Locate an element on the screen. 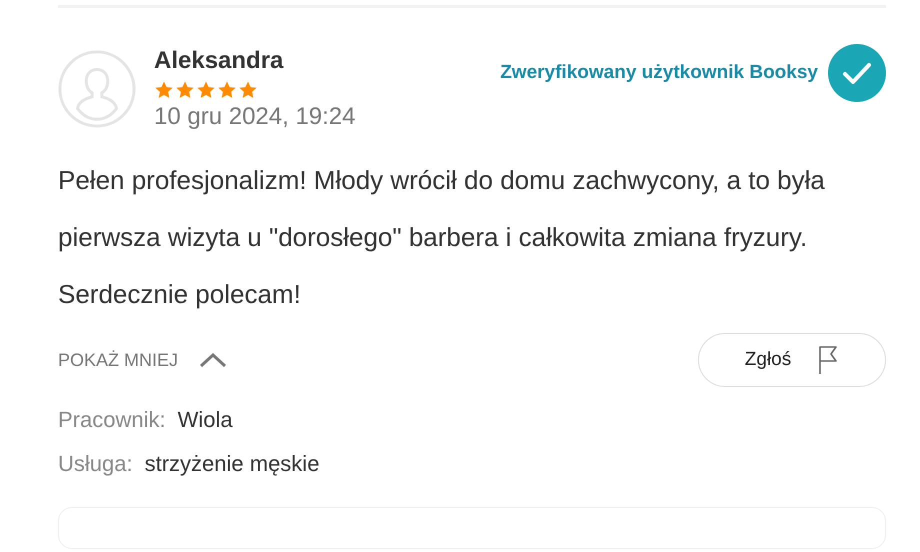 The height and width of the screenshot is (552, 920). detail-label: Pracownik: is located at coordinates (112, 420).